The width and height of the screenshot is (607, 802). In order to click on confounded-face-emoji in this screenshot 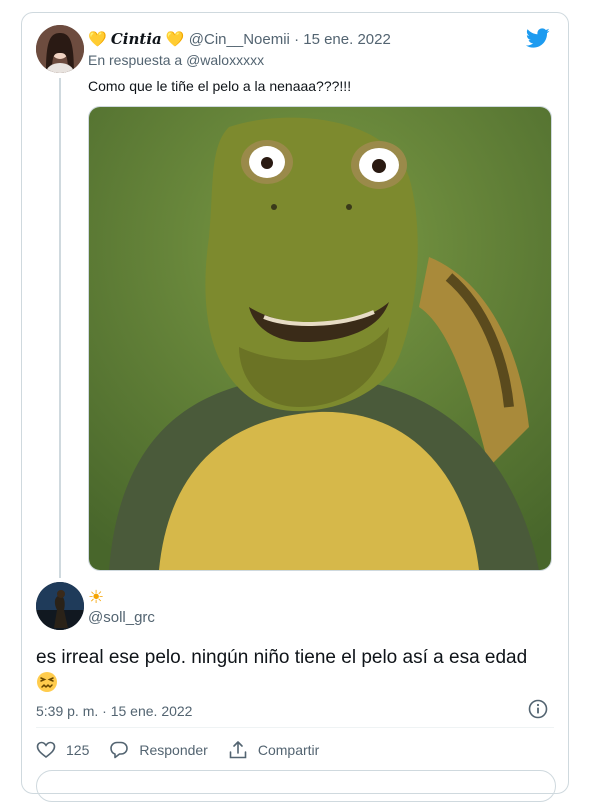, I will do `click(47, 682)`.